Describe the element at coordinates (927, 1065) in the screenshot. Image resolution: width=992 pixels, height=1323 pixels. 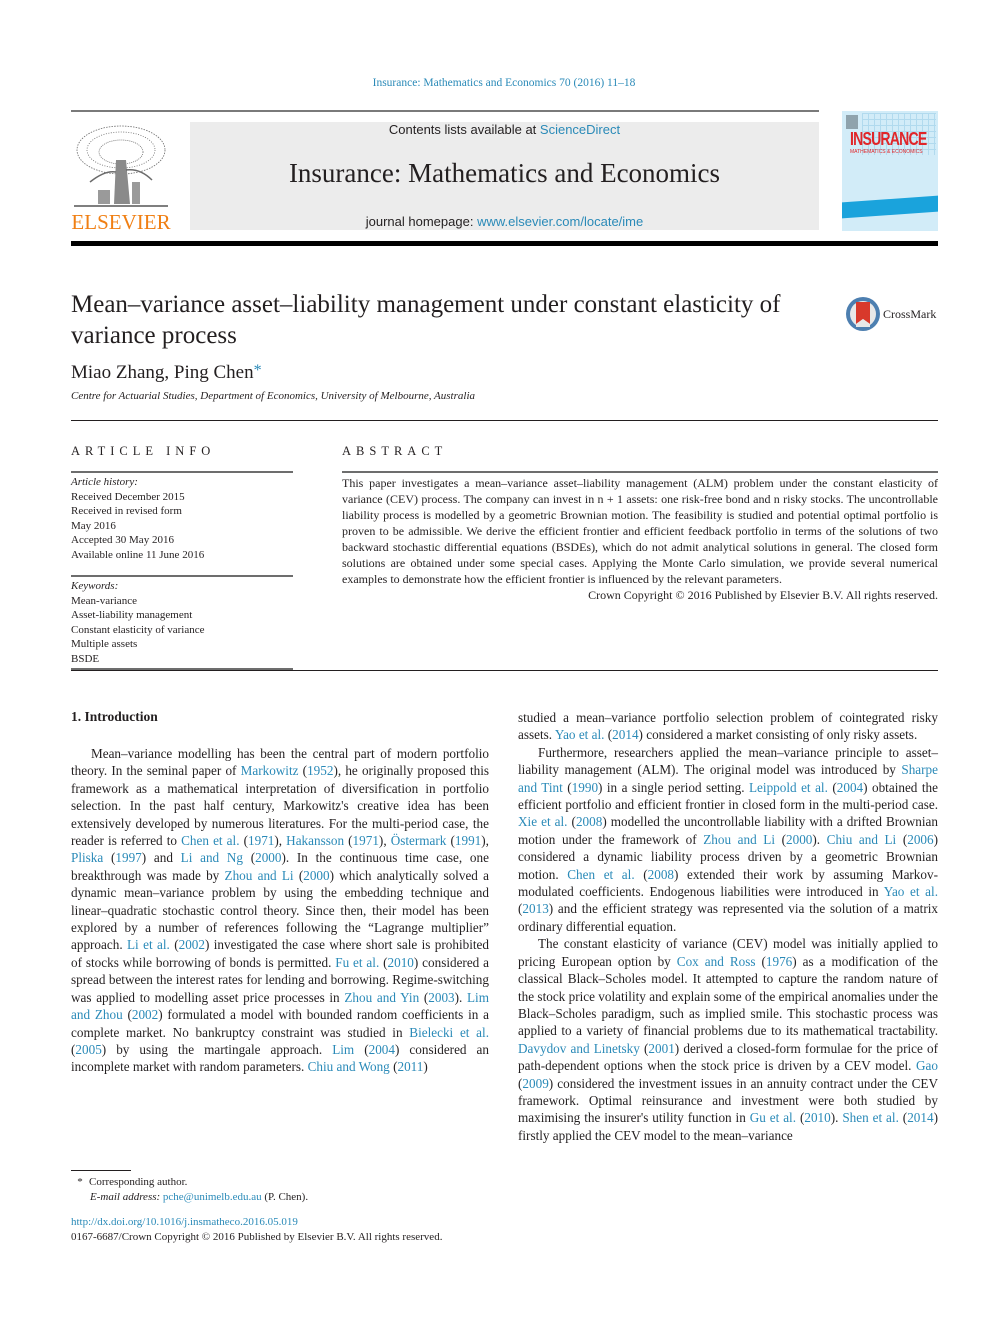
I see `citation-link: Gao` at that location.